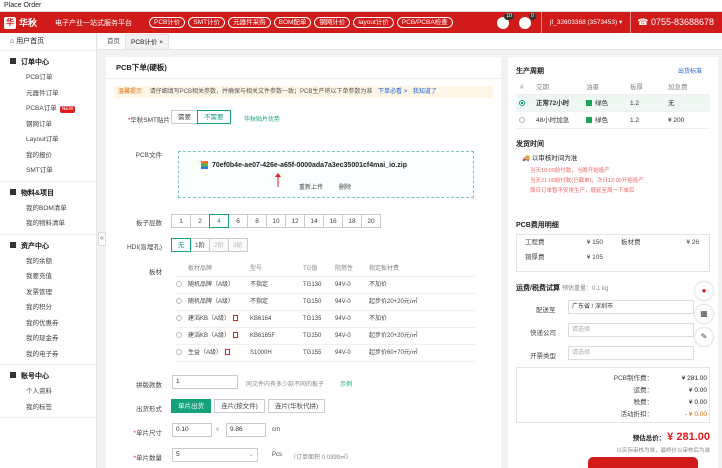  I want to click on panel-hq-option: 连片(华秋代拼), so click(296, 406).